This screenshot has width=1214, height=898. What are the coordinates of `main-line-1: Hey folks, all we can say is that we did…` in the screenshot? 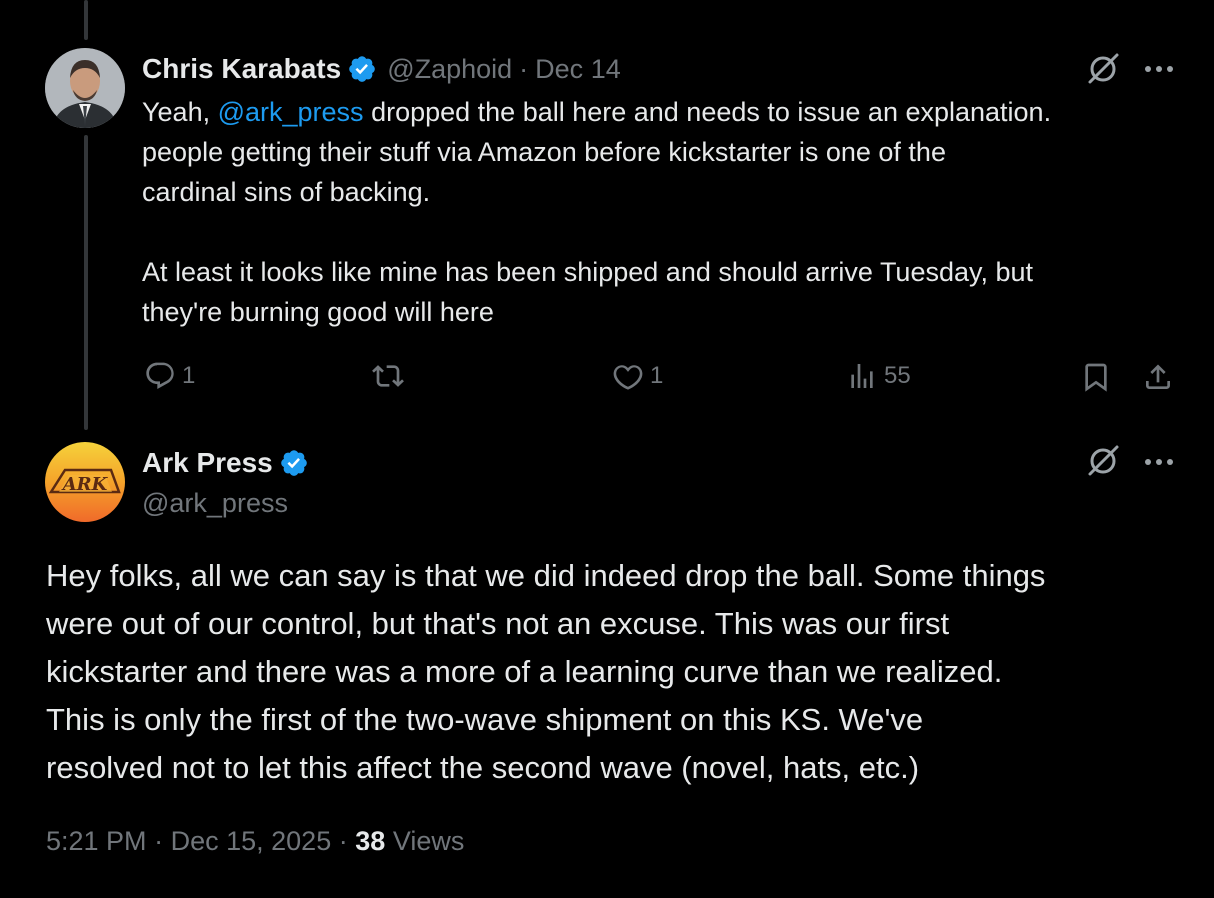 It's located at (546, 575).